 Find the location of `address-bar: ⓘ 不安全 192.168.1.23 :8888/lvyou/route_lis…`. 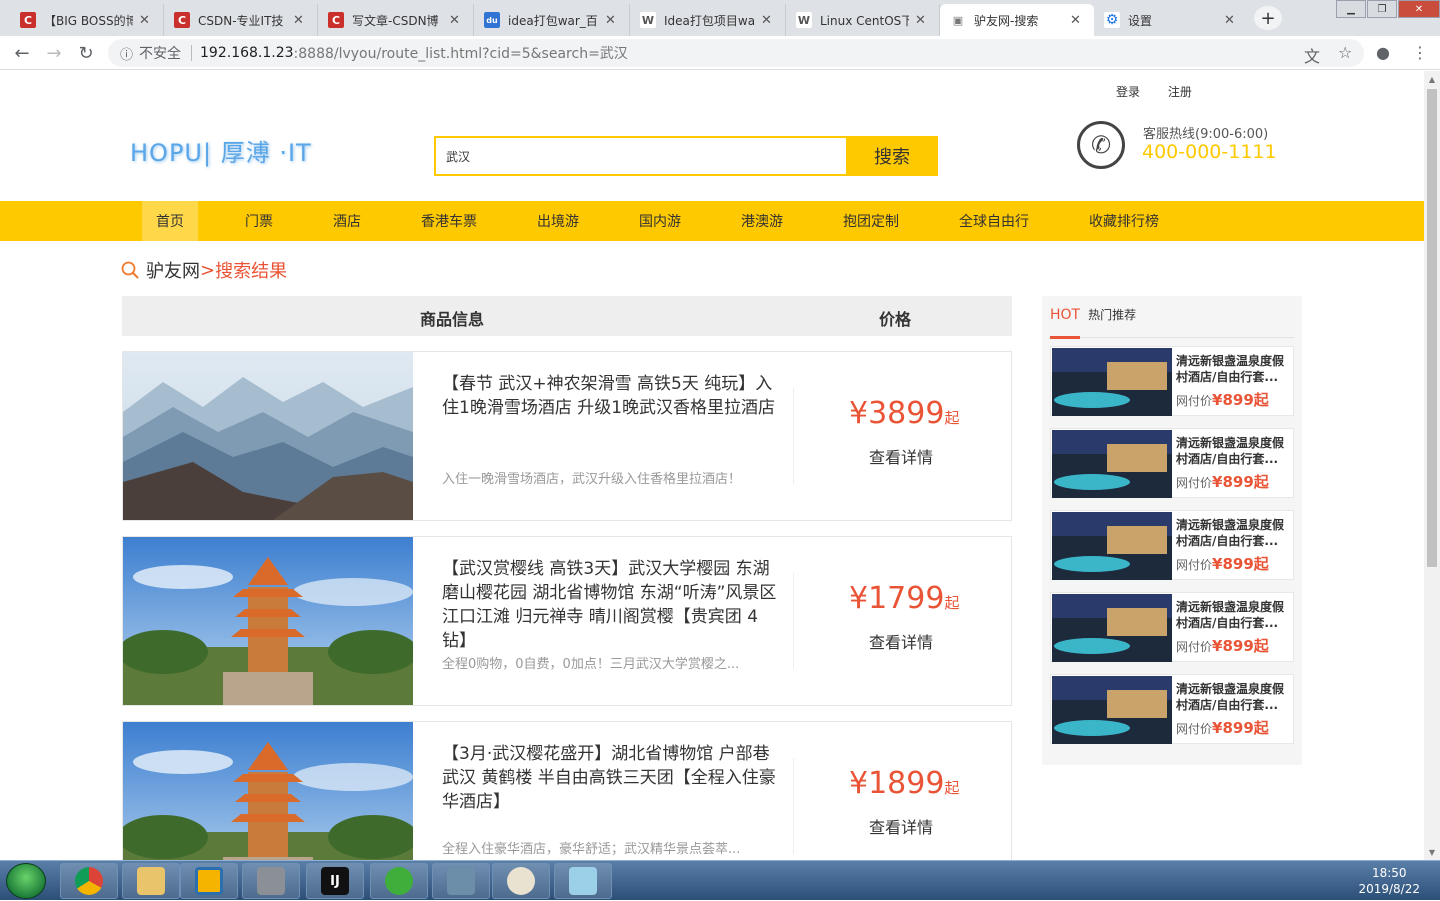

address-bar: ⓘ 不安全 192.168.1.23 :8888/lvyou/route_lis… is located at coordinates (736, 53).